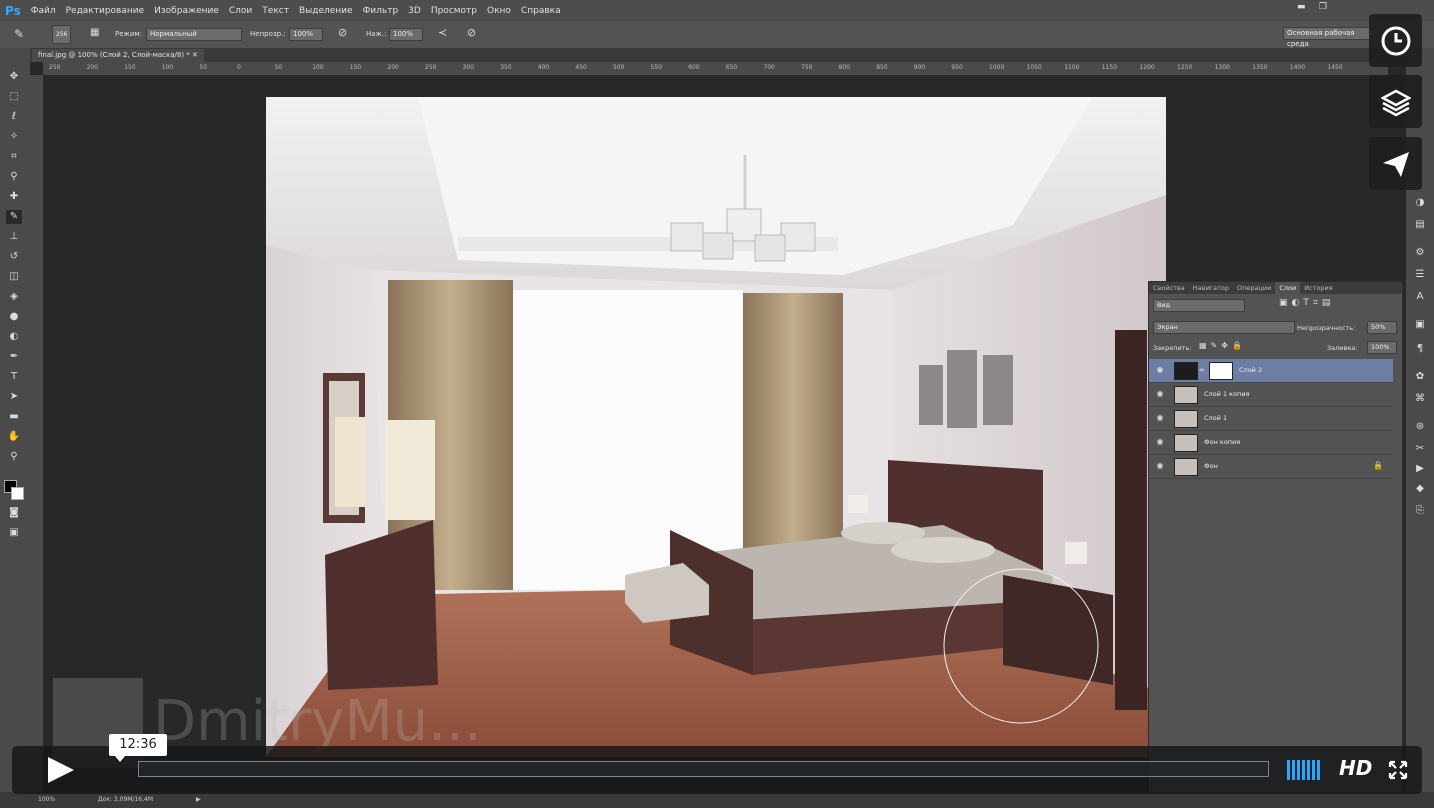 The height and width of the screenshot is (808, 1434). What do you see at coordinates (1326, 328) in the screenshot?
I see `opacity-label: Непрозрачность:` at bounding box center [1326, 328].